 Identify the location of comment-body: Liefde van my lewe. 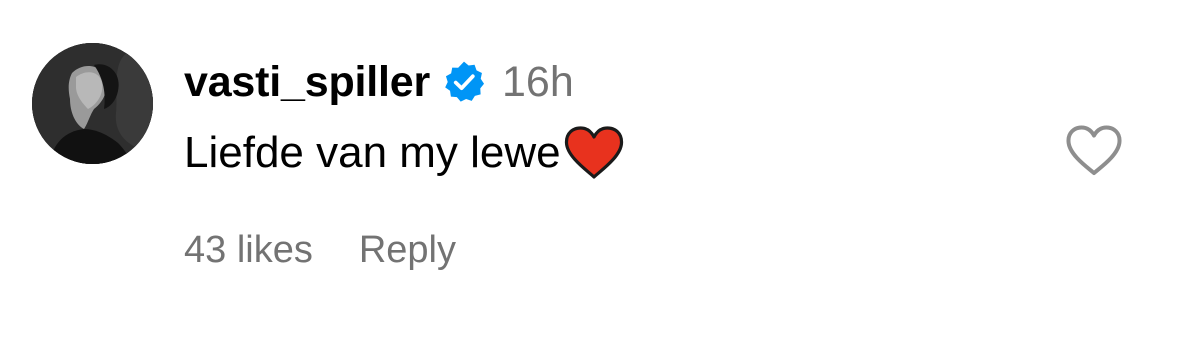
(404, 153).